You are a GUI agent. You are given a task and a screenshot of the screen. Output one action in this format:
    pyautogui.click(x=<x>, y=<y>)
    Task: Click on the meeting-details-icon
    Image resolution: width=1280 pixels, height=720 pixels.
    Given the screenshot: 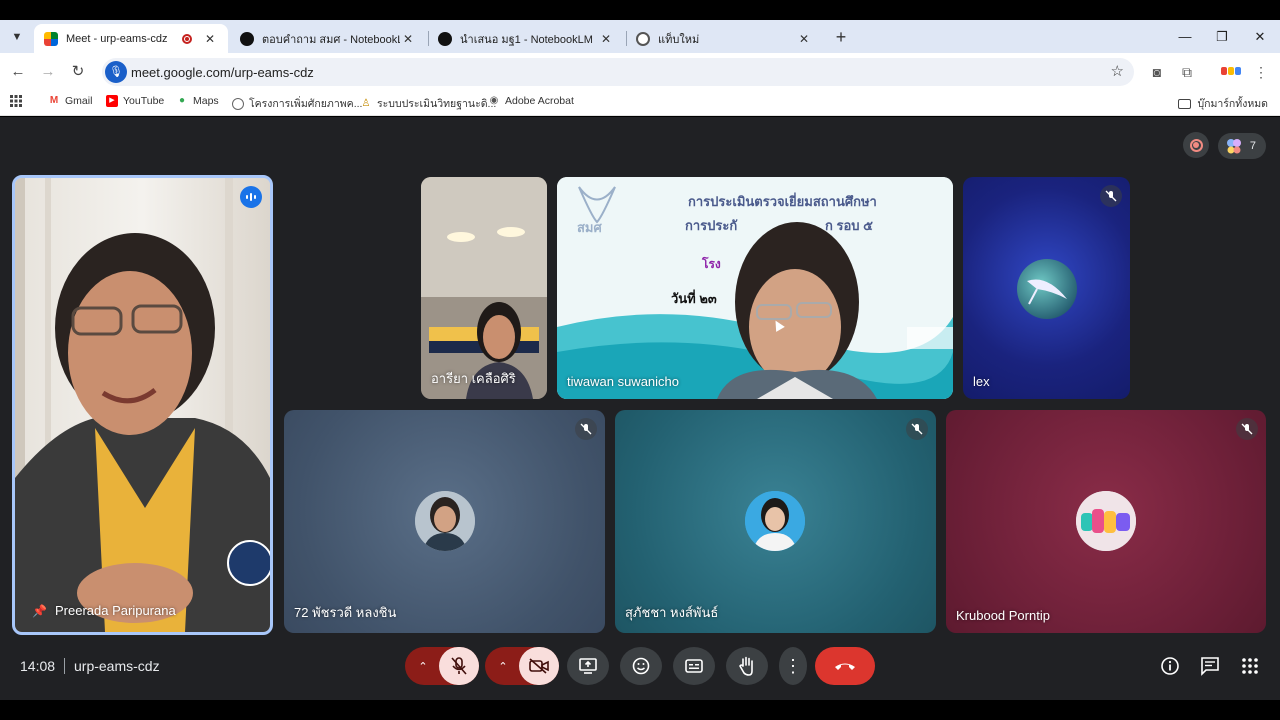 What is the action you would take?
    pyautogui.click(x=1170, y=666)
    